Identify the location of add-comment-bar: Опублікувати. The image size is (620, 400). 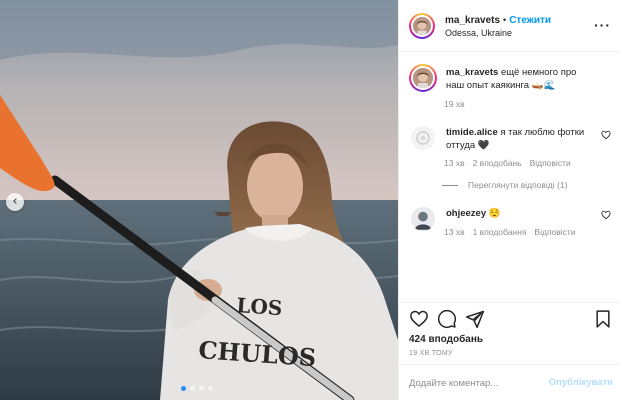
(509, 382).